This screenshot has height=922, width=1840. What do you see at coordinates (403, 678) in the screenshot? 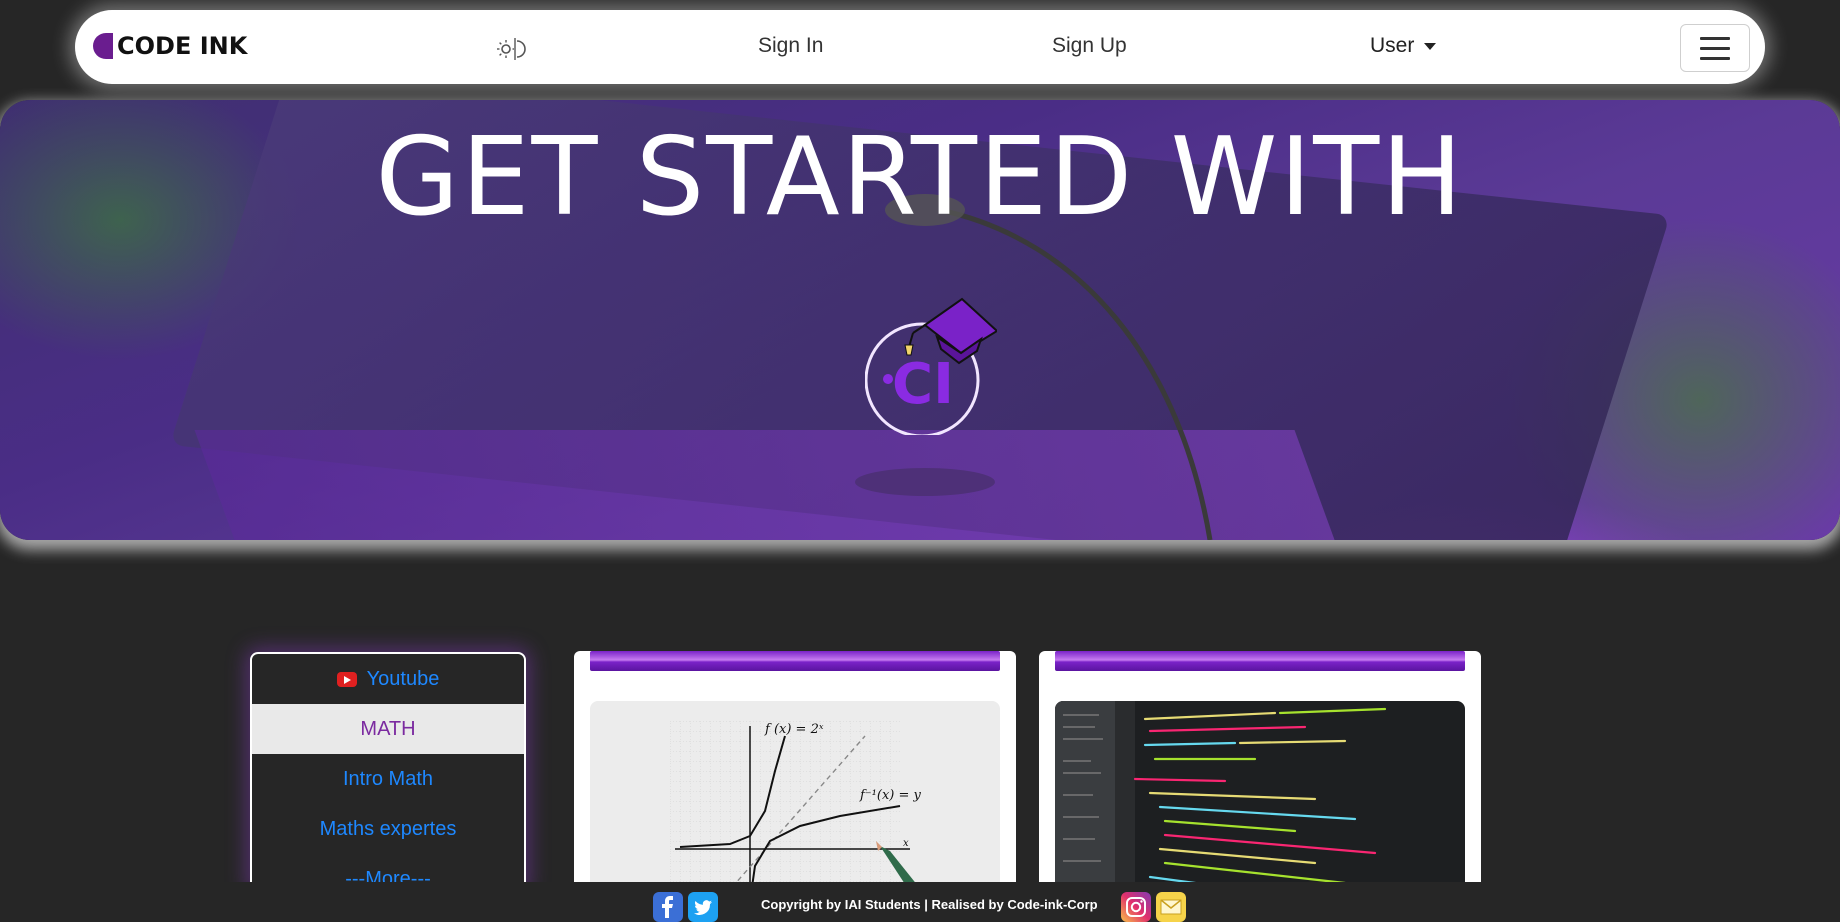
I see `menu-item-label: Youtube` at bounding box center [403, 678].